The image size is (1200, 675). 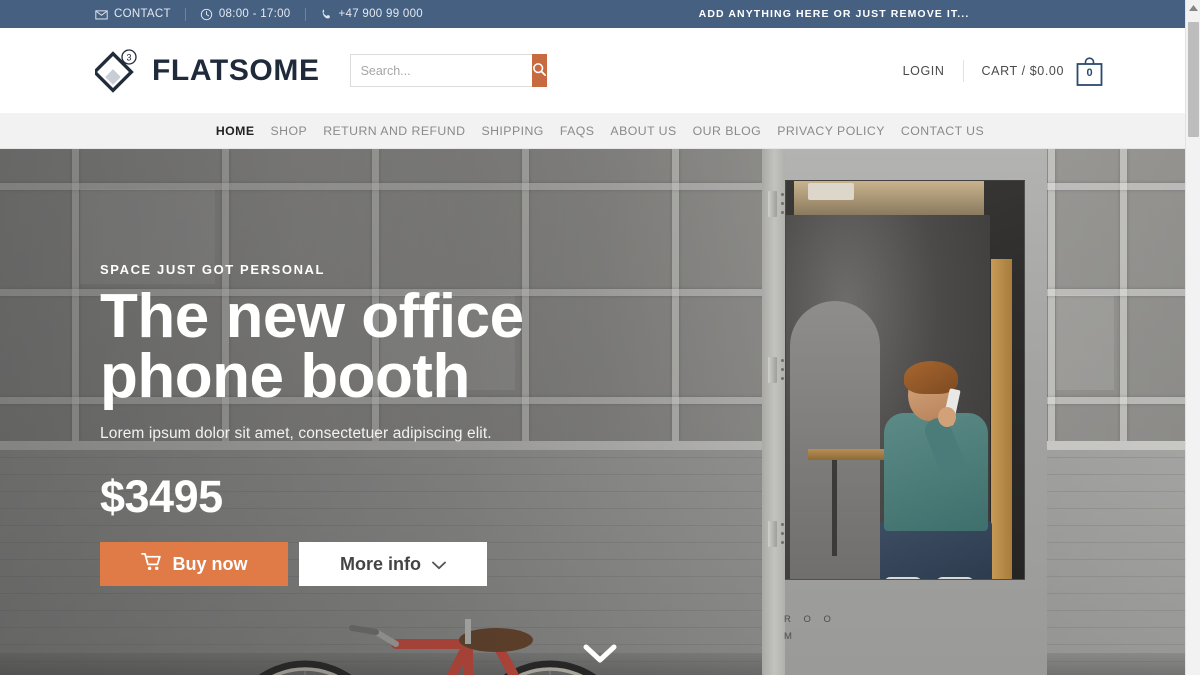 I want to click on search-input, so click(x=441, y=70).